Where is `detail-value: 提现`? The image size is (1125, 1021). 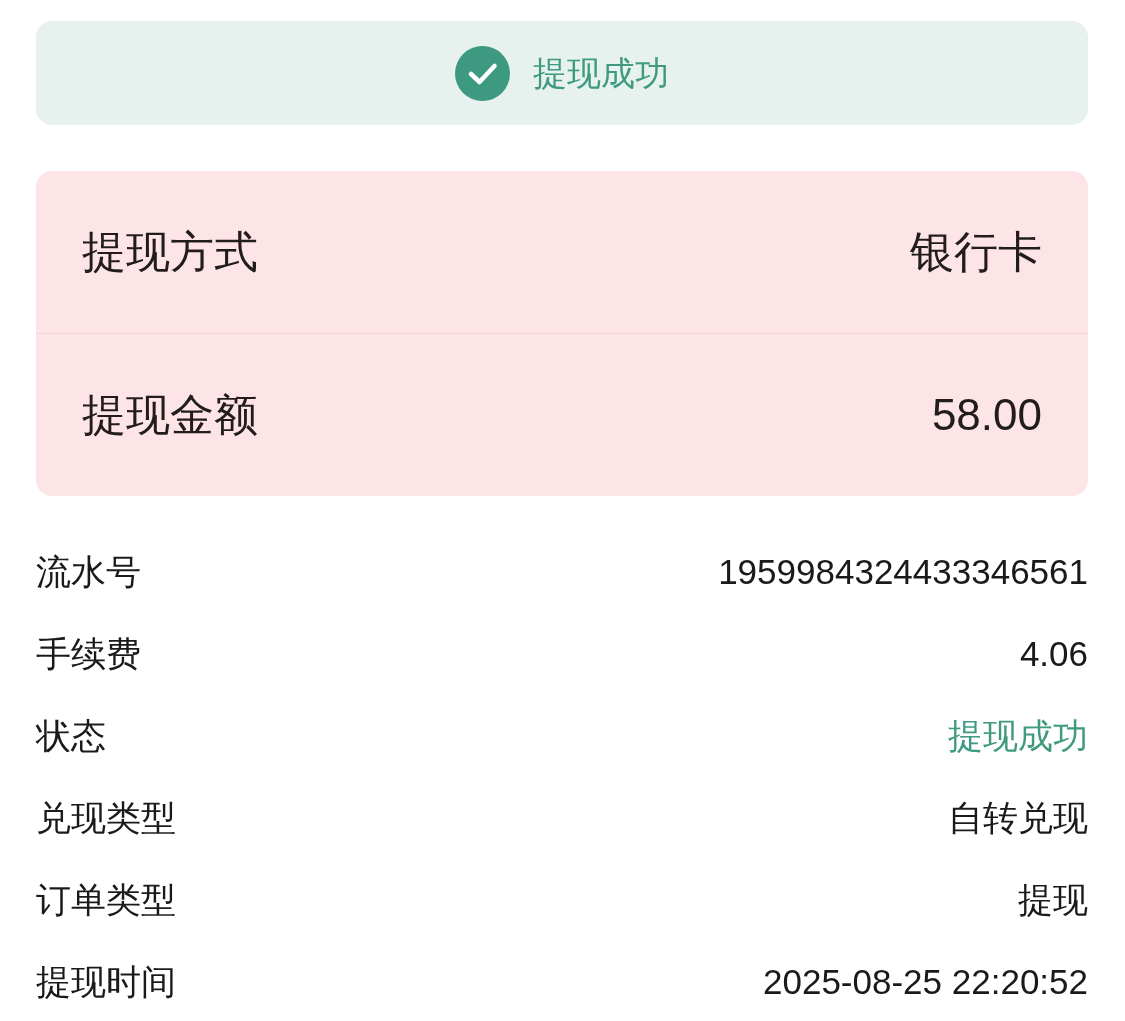 detail-value: 提现 is located at coordinates (1053, 899).